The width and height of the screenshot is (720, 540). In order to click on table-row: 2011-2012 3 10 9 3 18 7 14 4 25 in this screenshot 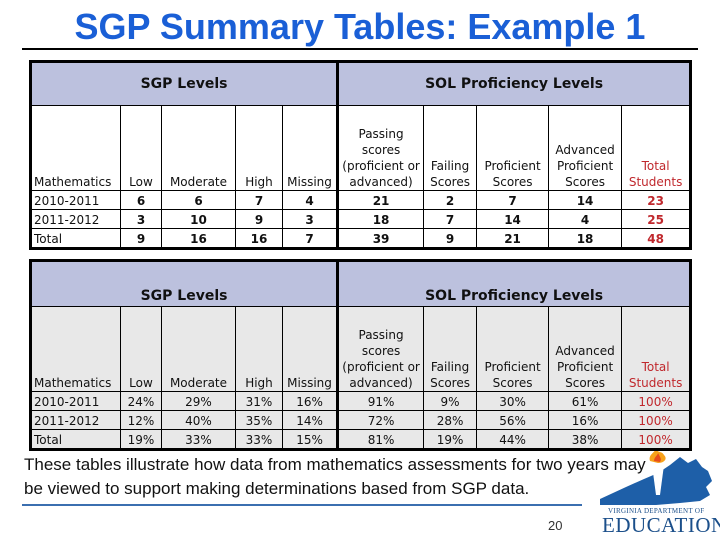, I will do `click(361, 219)`.